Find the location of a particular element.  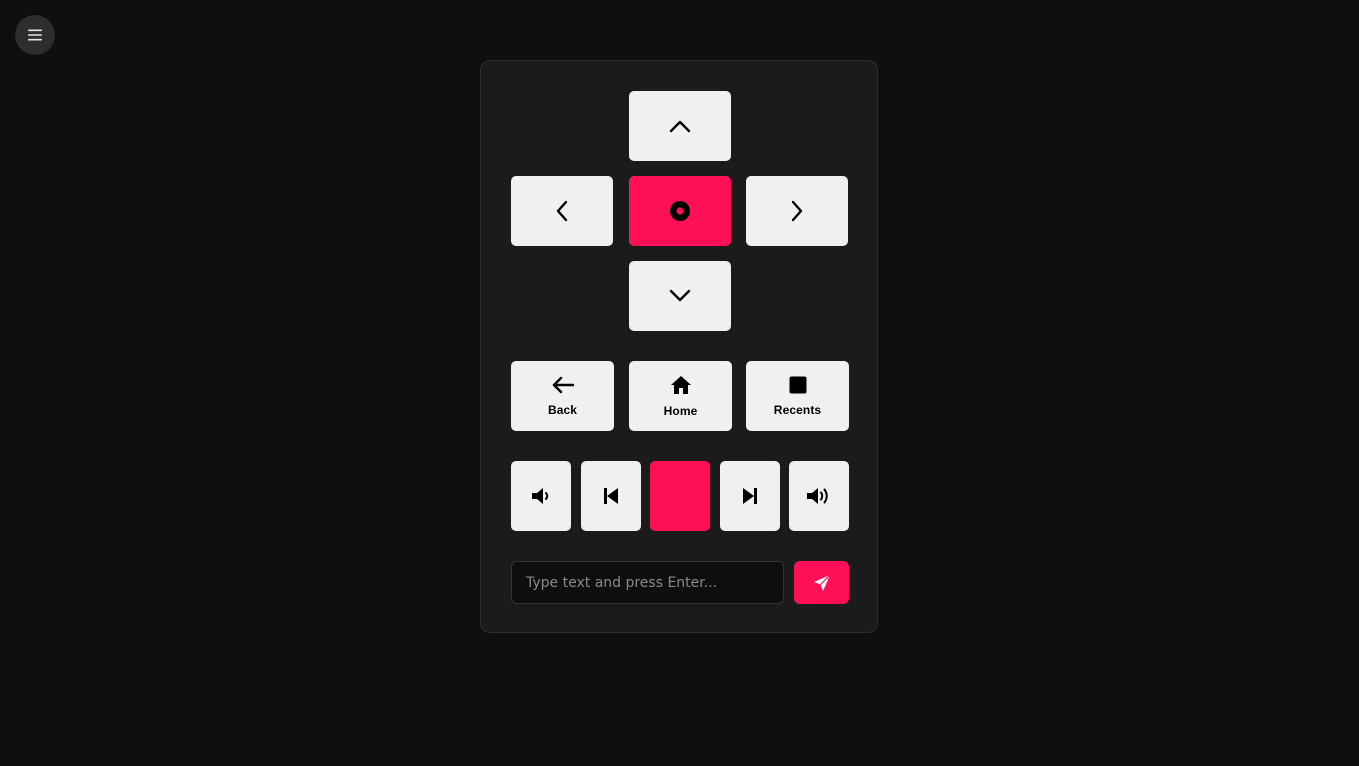

dpad-down-button is located at coordinates (680, 296).